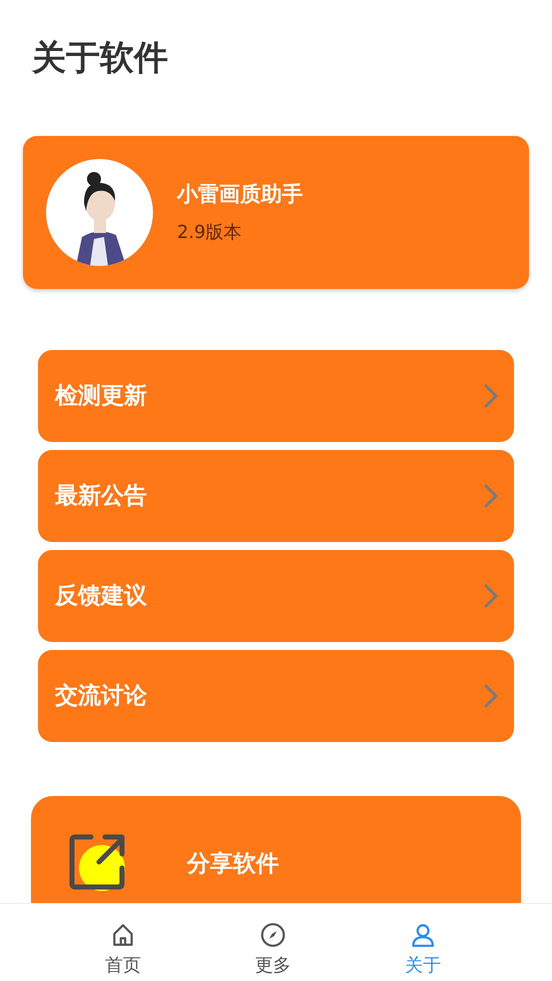  I want to click on menu-item: 检测更新, so click(276, 396).